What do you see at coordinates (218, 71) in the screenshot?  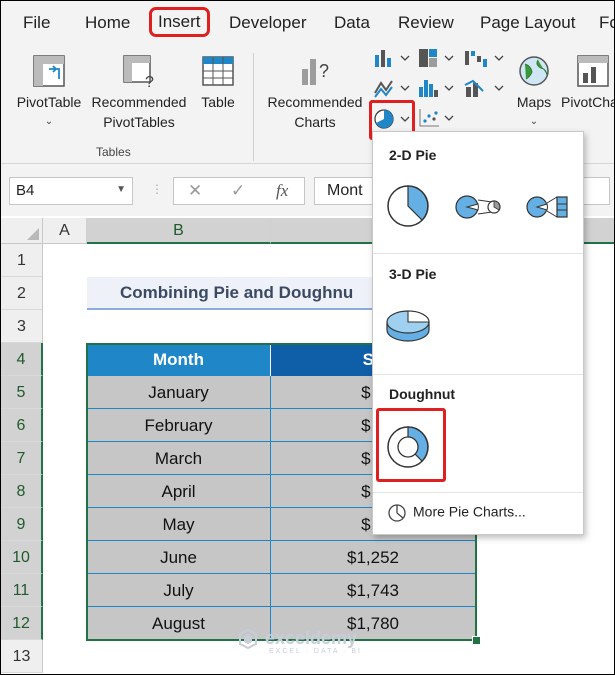 I see `table-icon` at bounding box center [218, 71].